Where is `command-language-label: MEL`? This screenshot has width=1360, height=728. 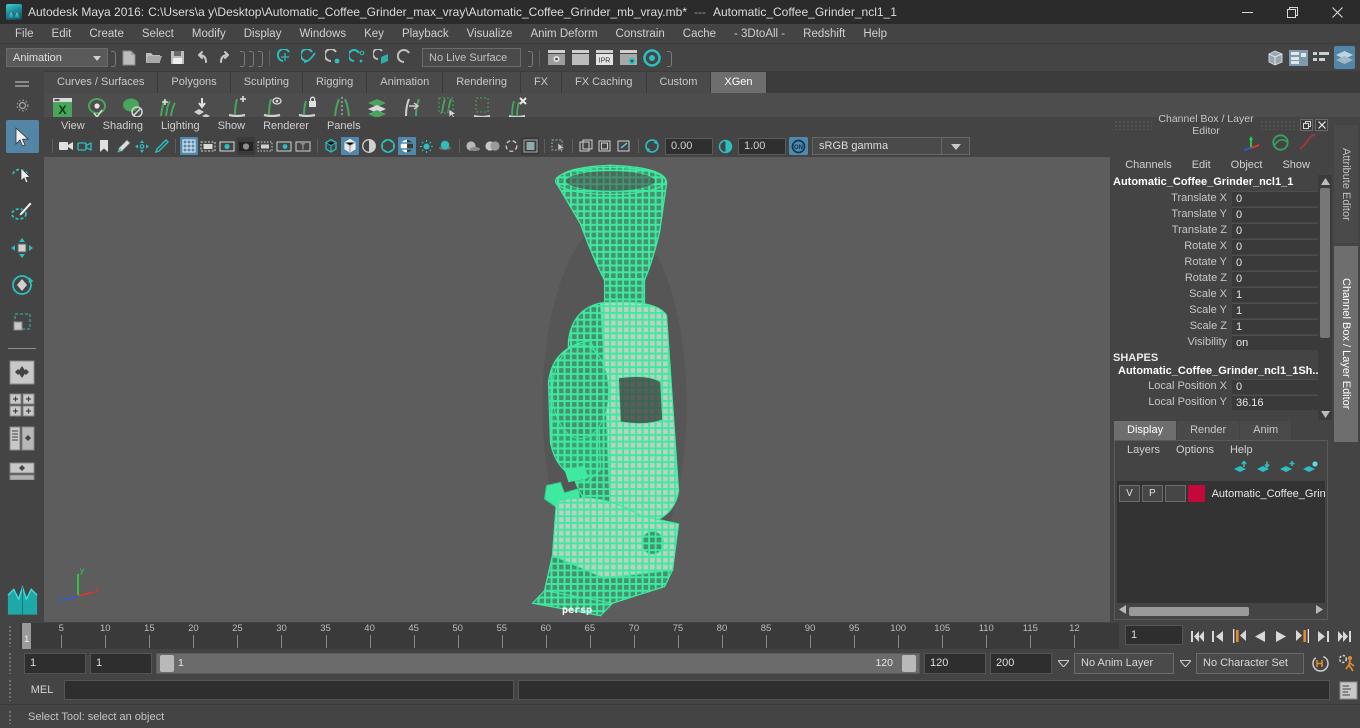 command-language-label: MEL is located at coordinates (42, 690).